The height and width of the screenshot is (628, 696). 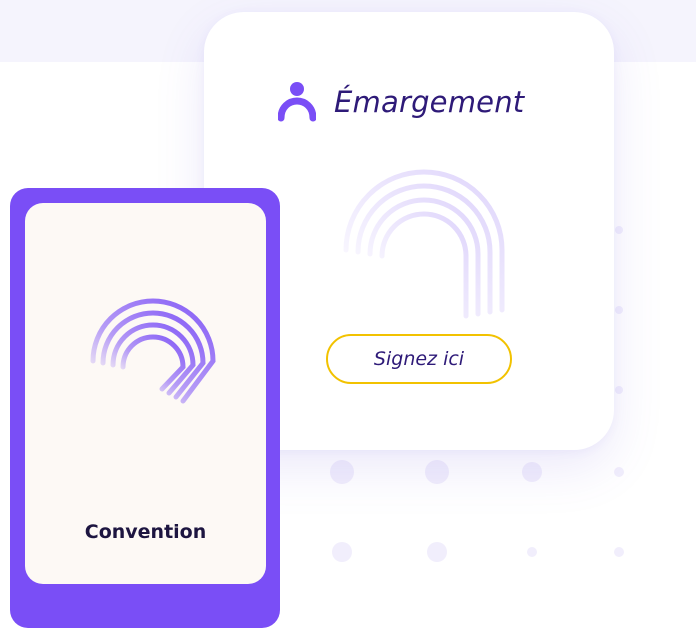 I want to click on convention-card-title: Convention, so click(x=145, y=532).